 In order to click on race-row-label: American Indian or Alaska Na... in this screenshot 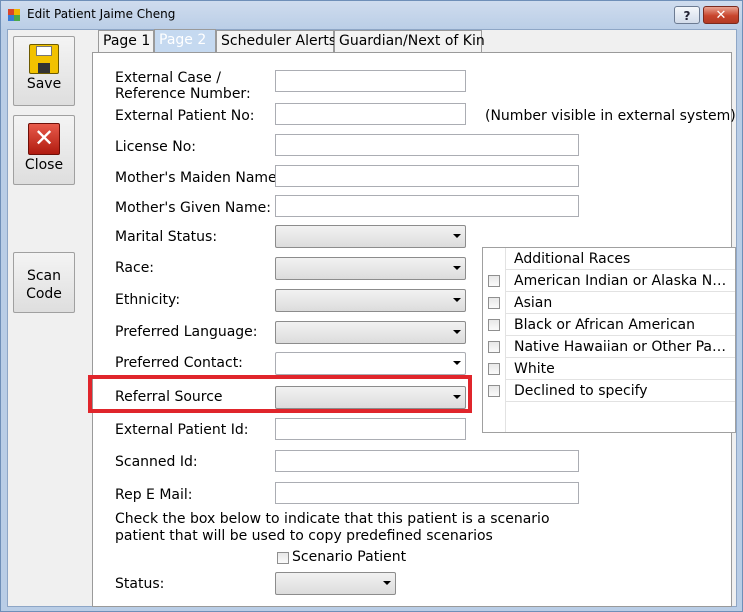, I will do `click(620, 281)`.